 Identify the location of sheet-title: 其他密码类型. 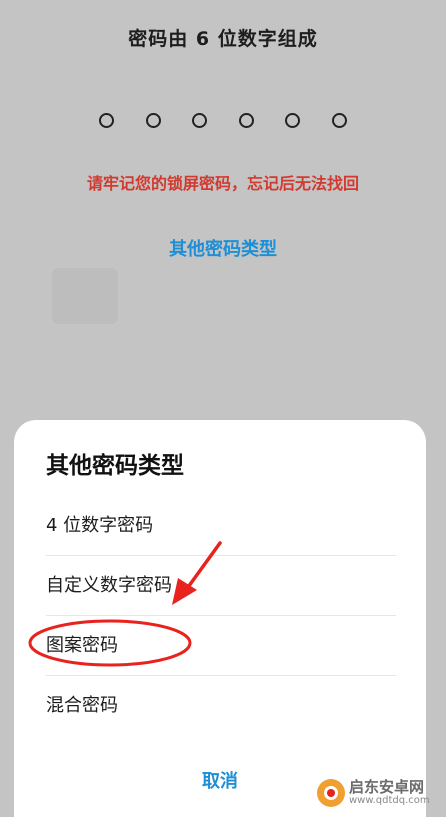
(115, 466).